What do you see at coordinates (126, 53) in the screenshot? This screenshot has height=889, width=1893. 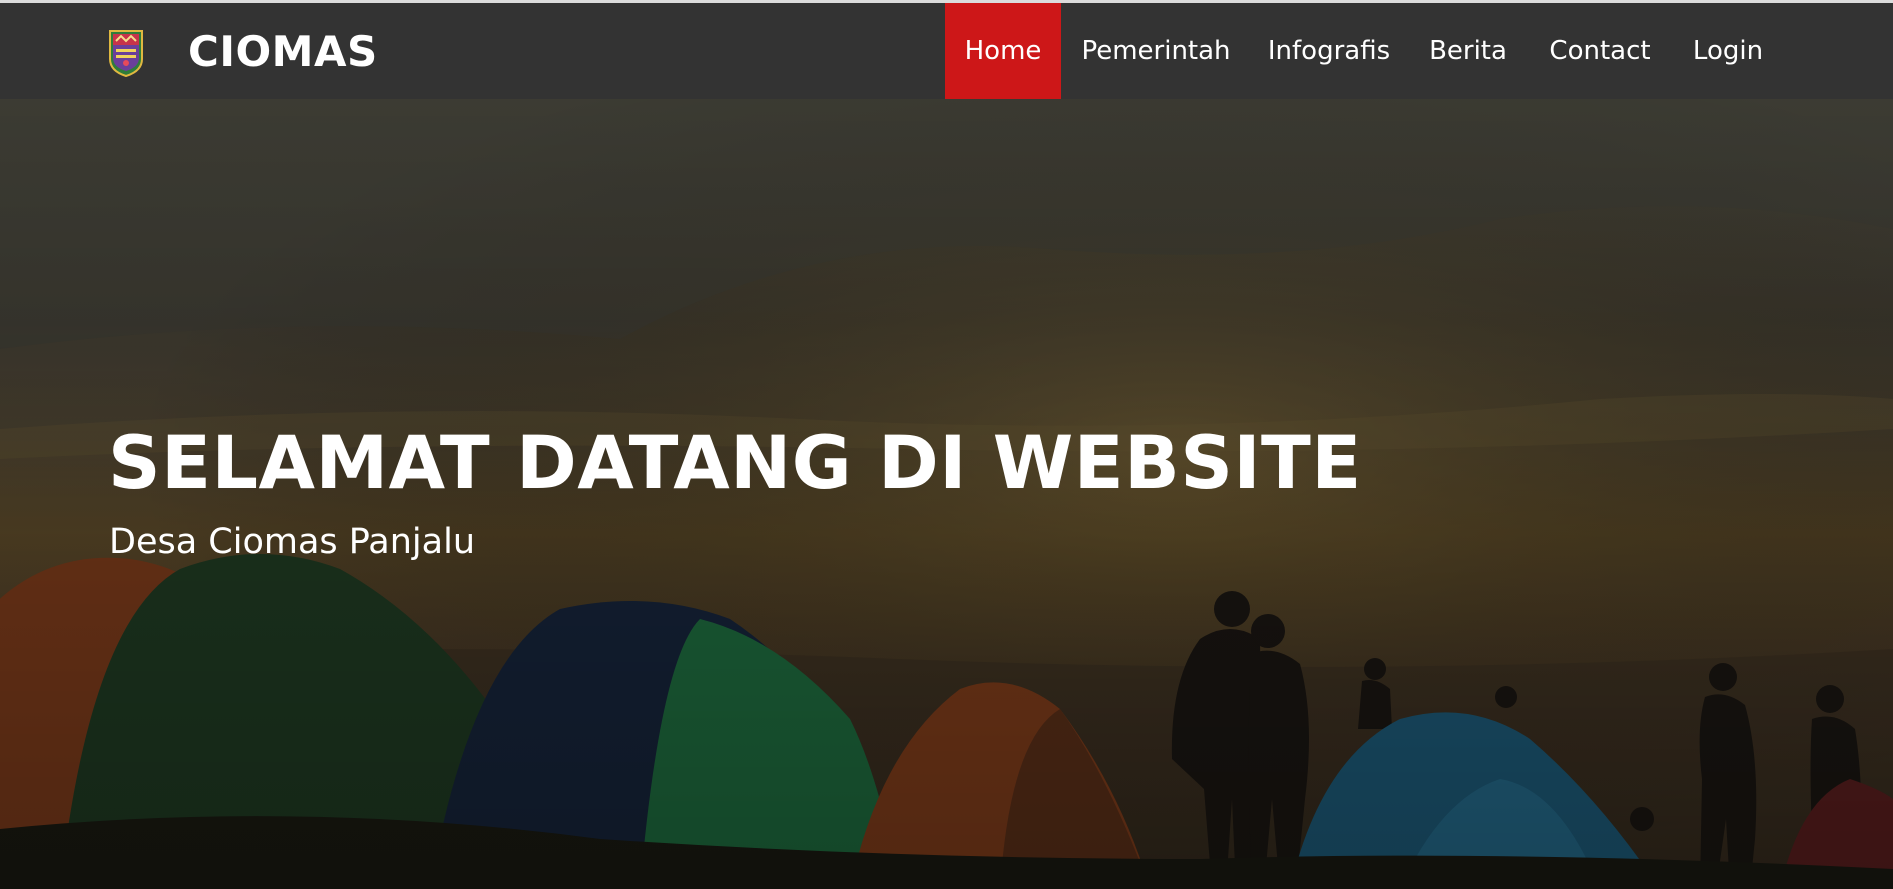 I see `village-crest-logo-icon` at bounding box center [126, 53].